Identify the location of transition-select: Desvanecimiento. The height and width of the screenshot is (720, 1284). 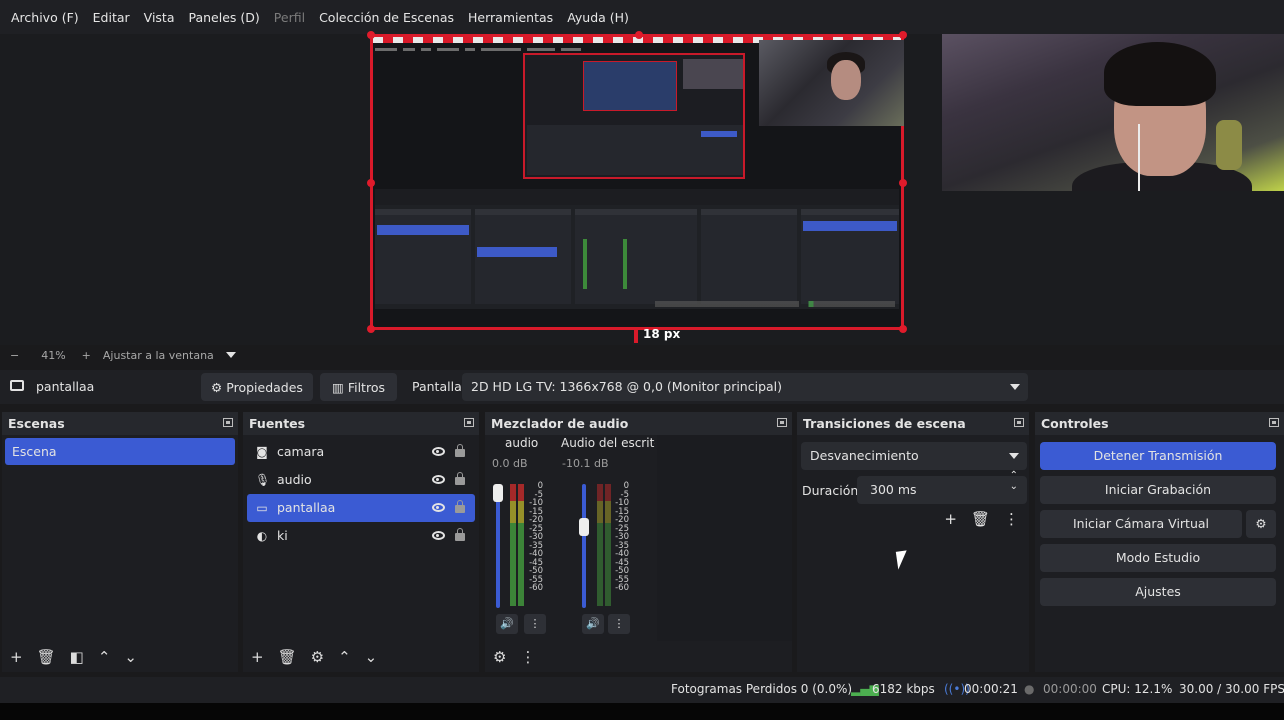
(914, 456).